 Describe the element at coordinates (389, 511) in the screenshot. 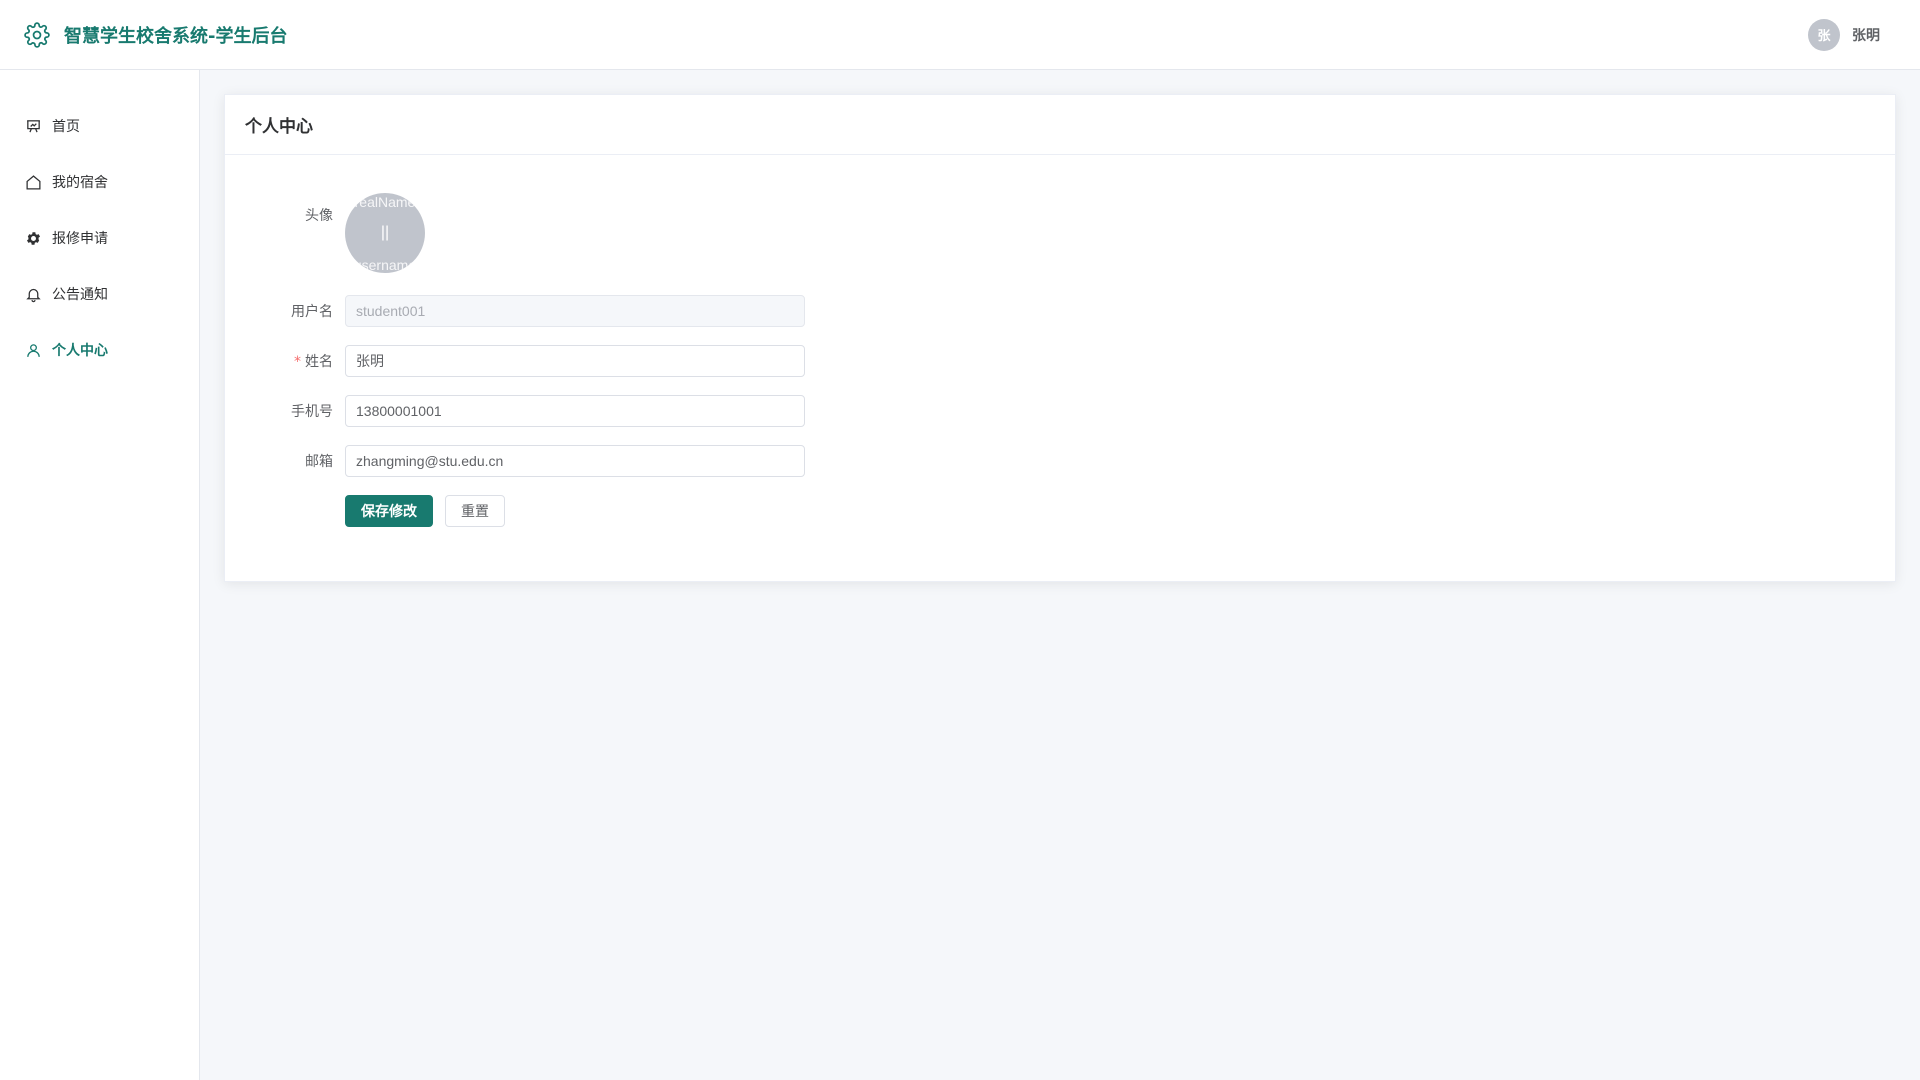

I see `save-button: 保存修改` at that location.